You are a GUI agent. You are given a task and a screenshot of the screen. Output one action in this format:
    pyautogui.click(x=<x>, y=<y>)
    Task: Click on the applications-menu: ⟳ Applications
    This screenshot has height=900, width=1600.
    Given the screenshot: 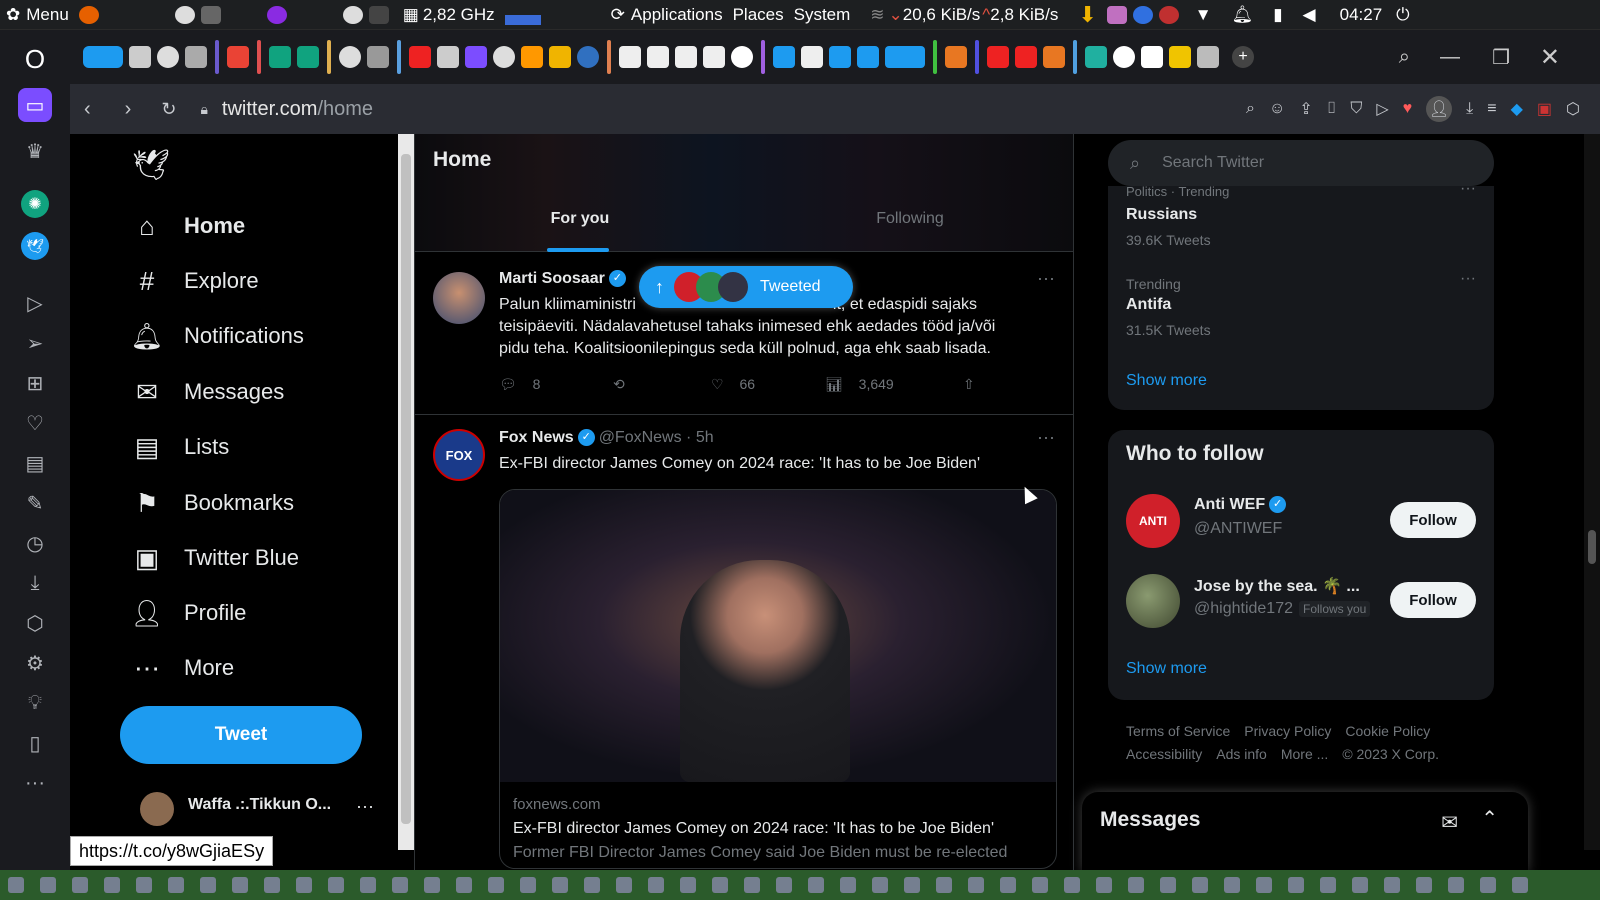 What is the action you would take?
    pyautogui.click(x=667, y=15)
    